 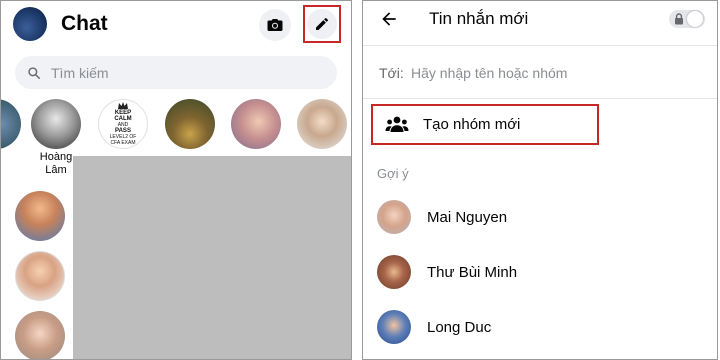 What do you see at coordinates (472, 272) in the screenshot?
I see `contact-name: Thư Bùi Minh` at bounding box center [472, 272].